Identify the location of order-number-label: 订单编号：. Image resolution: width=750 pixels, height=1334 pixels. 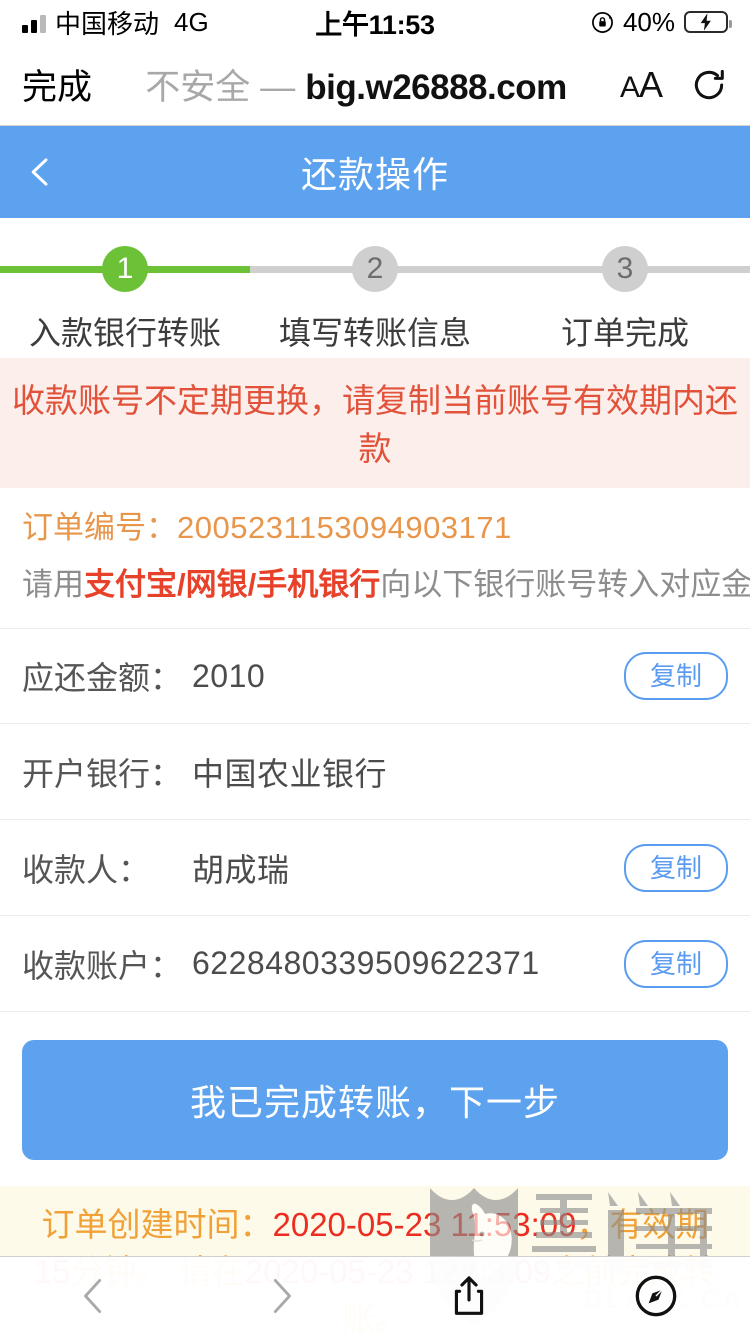
(99, 527).